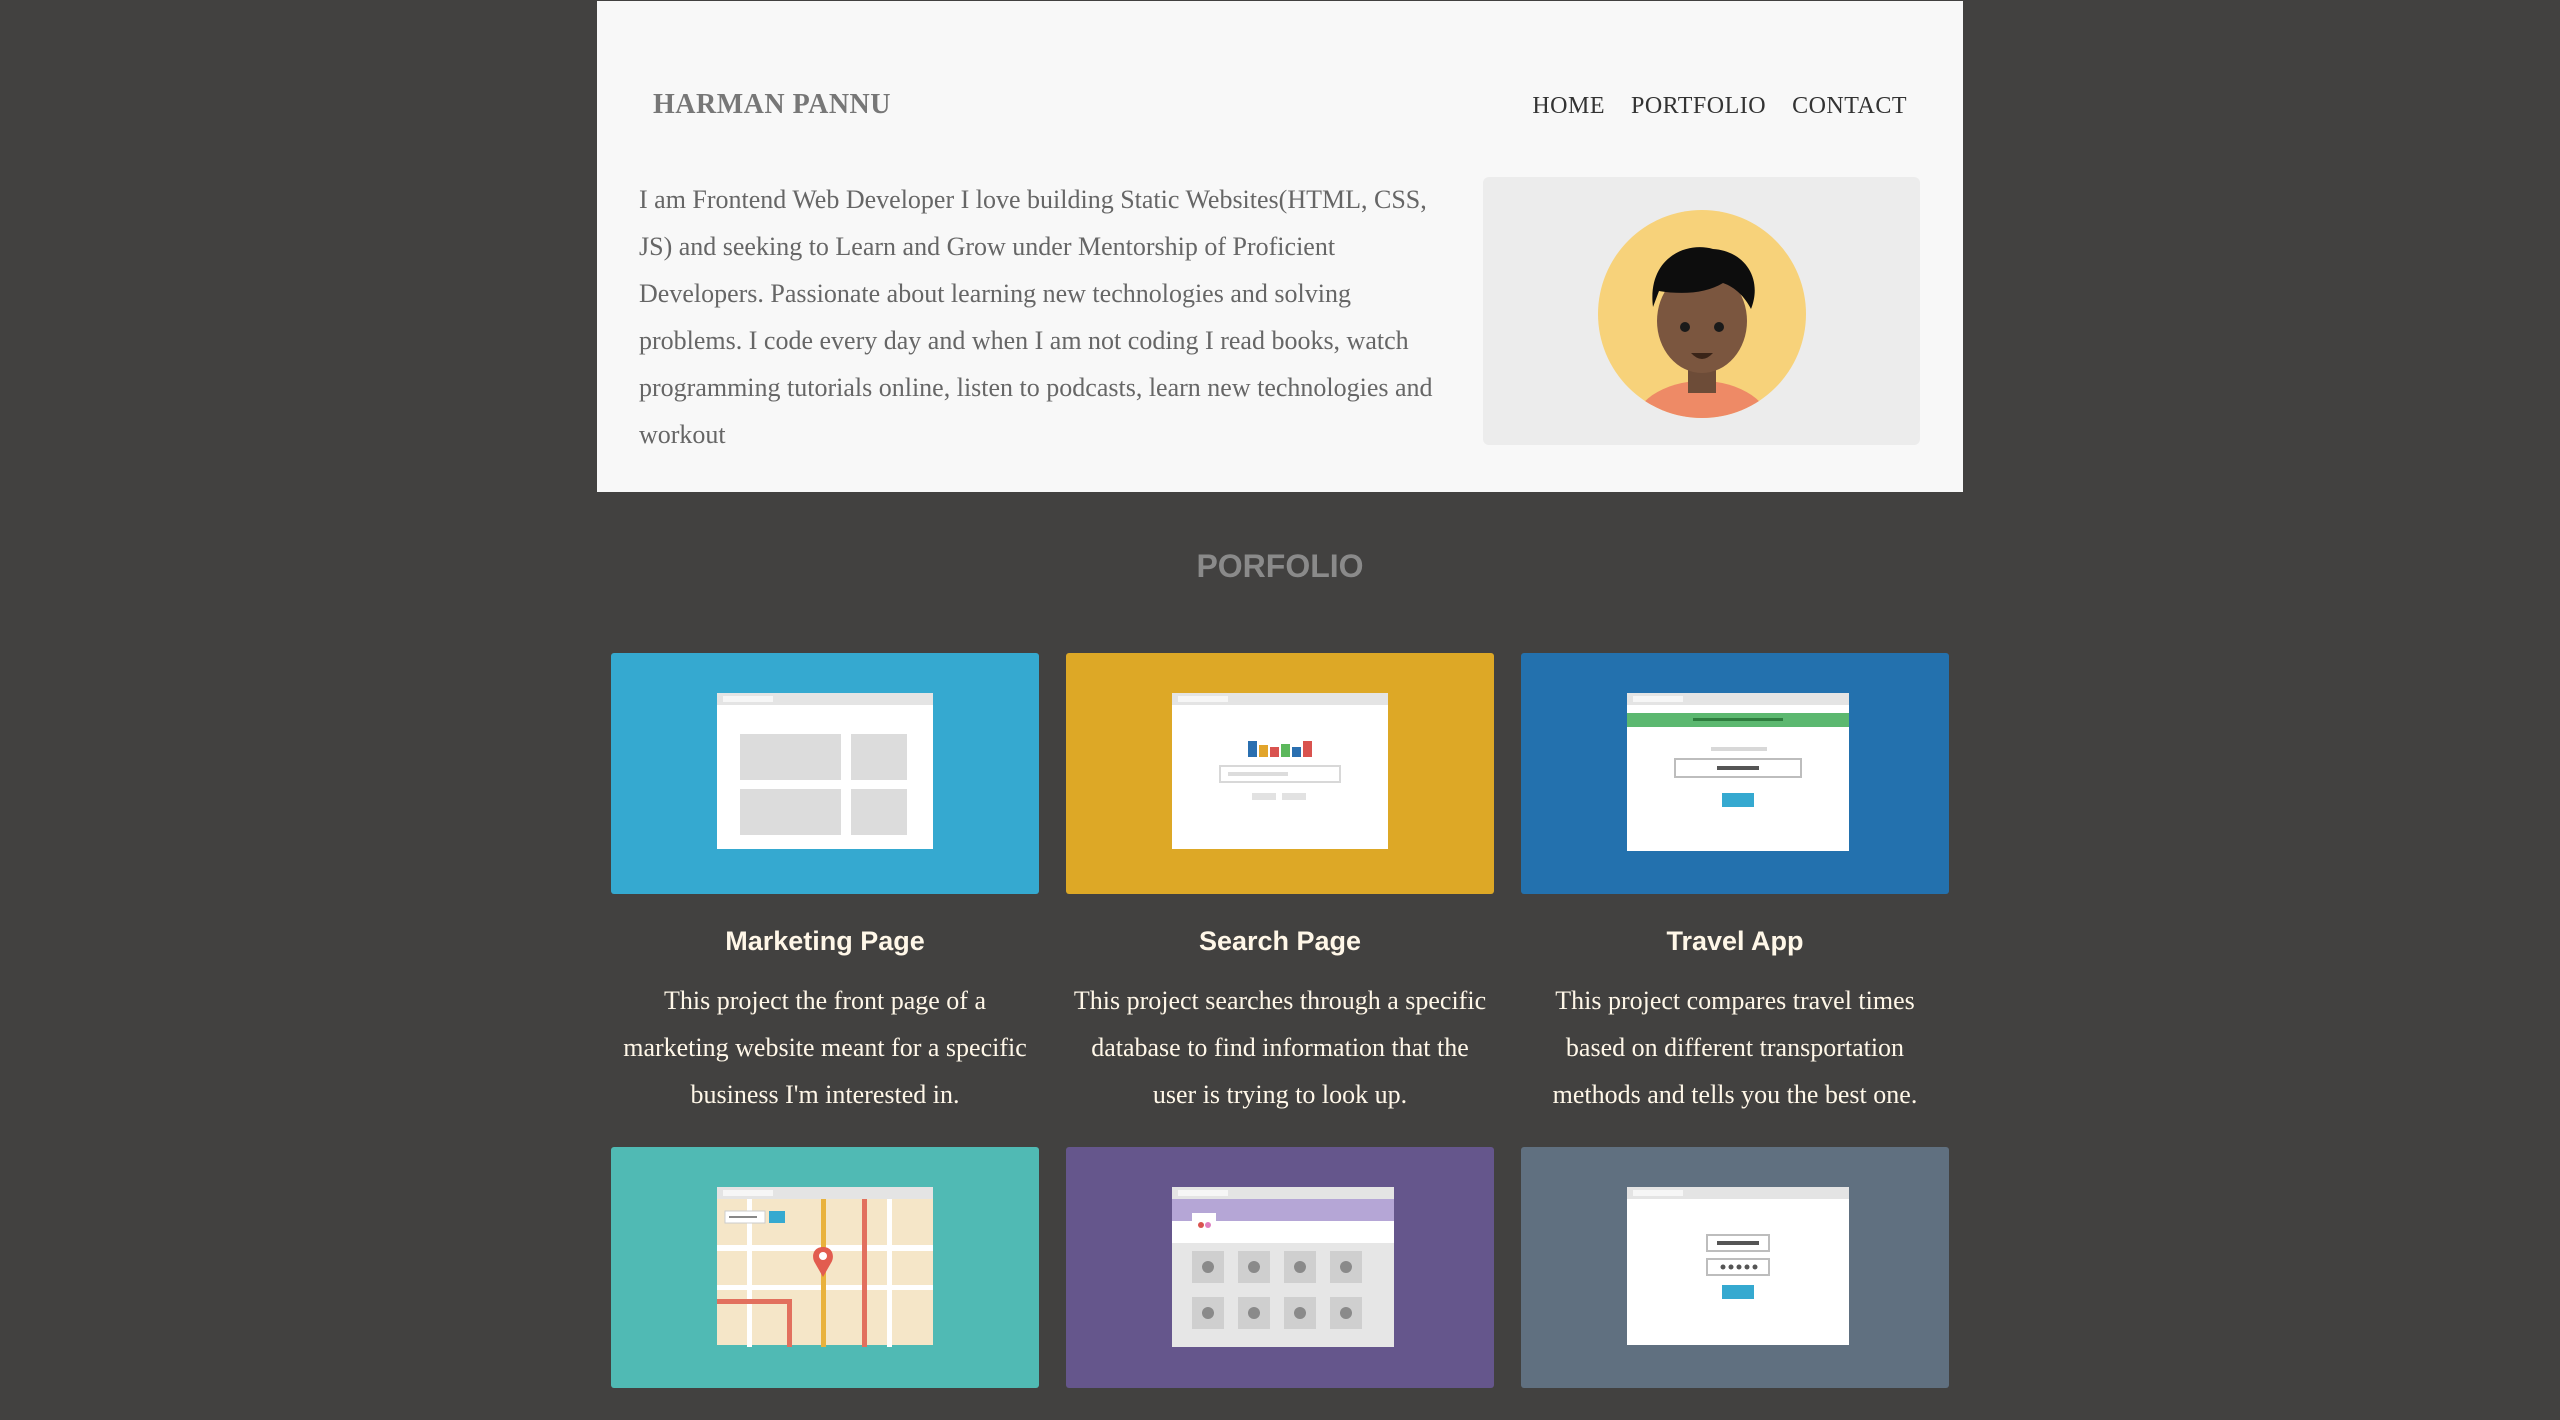 Image resolution: width=2560 pixels, height=1420 pixels. What do you see at coordinates (1280, 941) in the screenshot?
I see `project-title: Search Page` at bounding box center [1280, 941].